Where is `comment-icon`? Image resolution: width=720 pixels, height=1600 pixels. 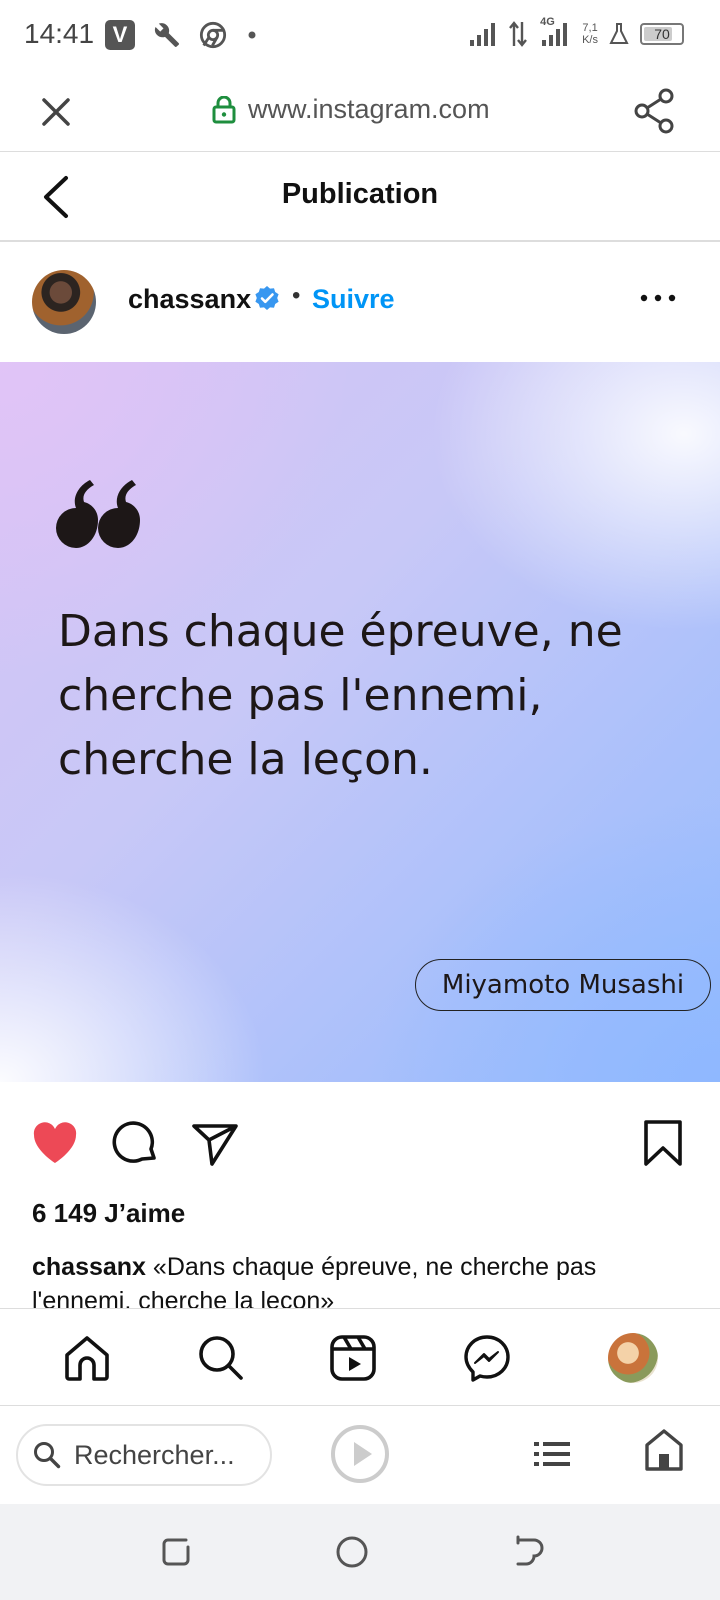
comment-icon is located at coordinates (135, 1143).